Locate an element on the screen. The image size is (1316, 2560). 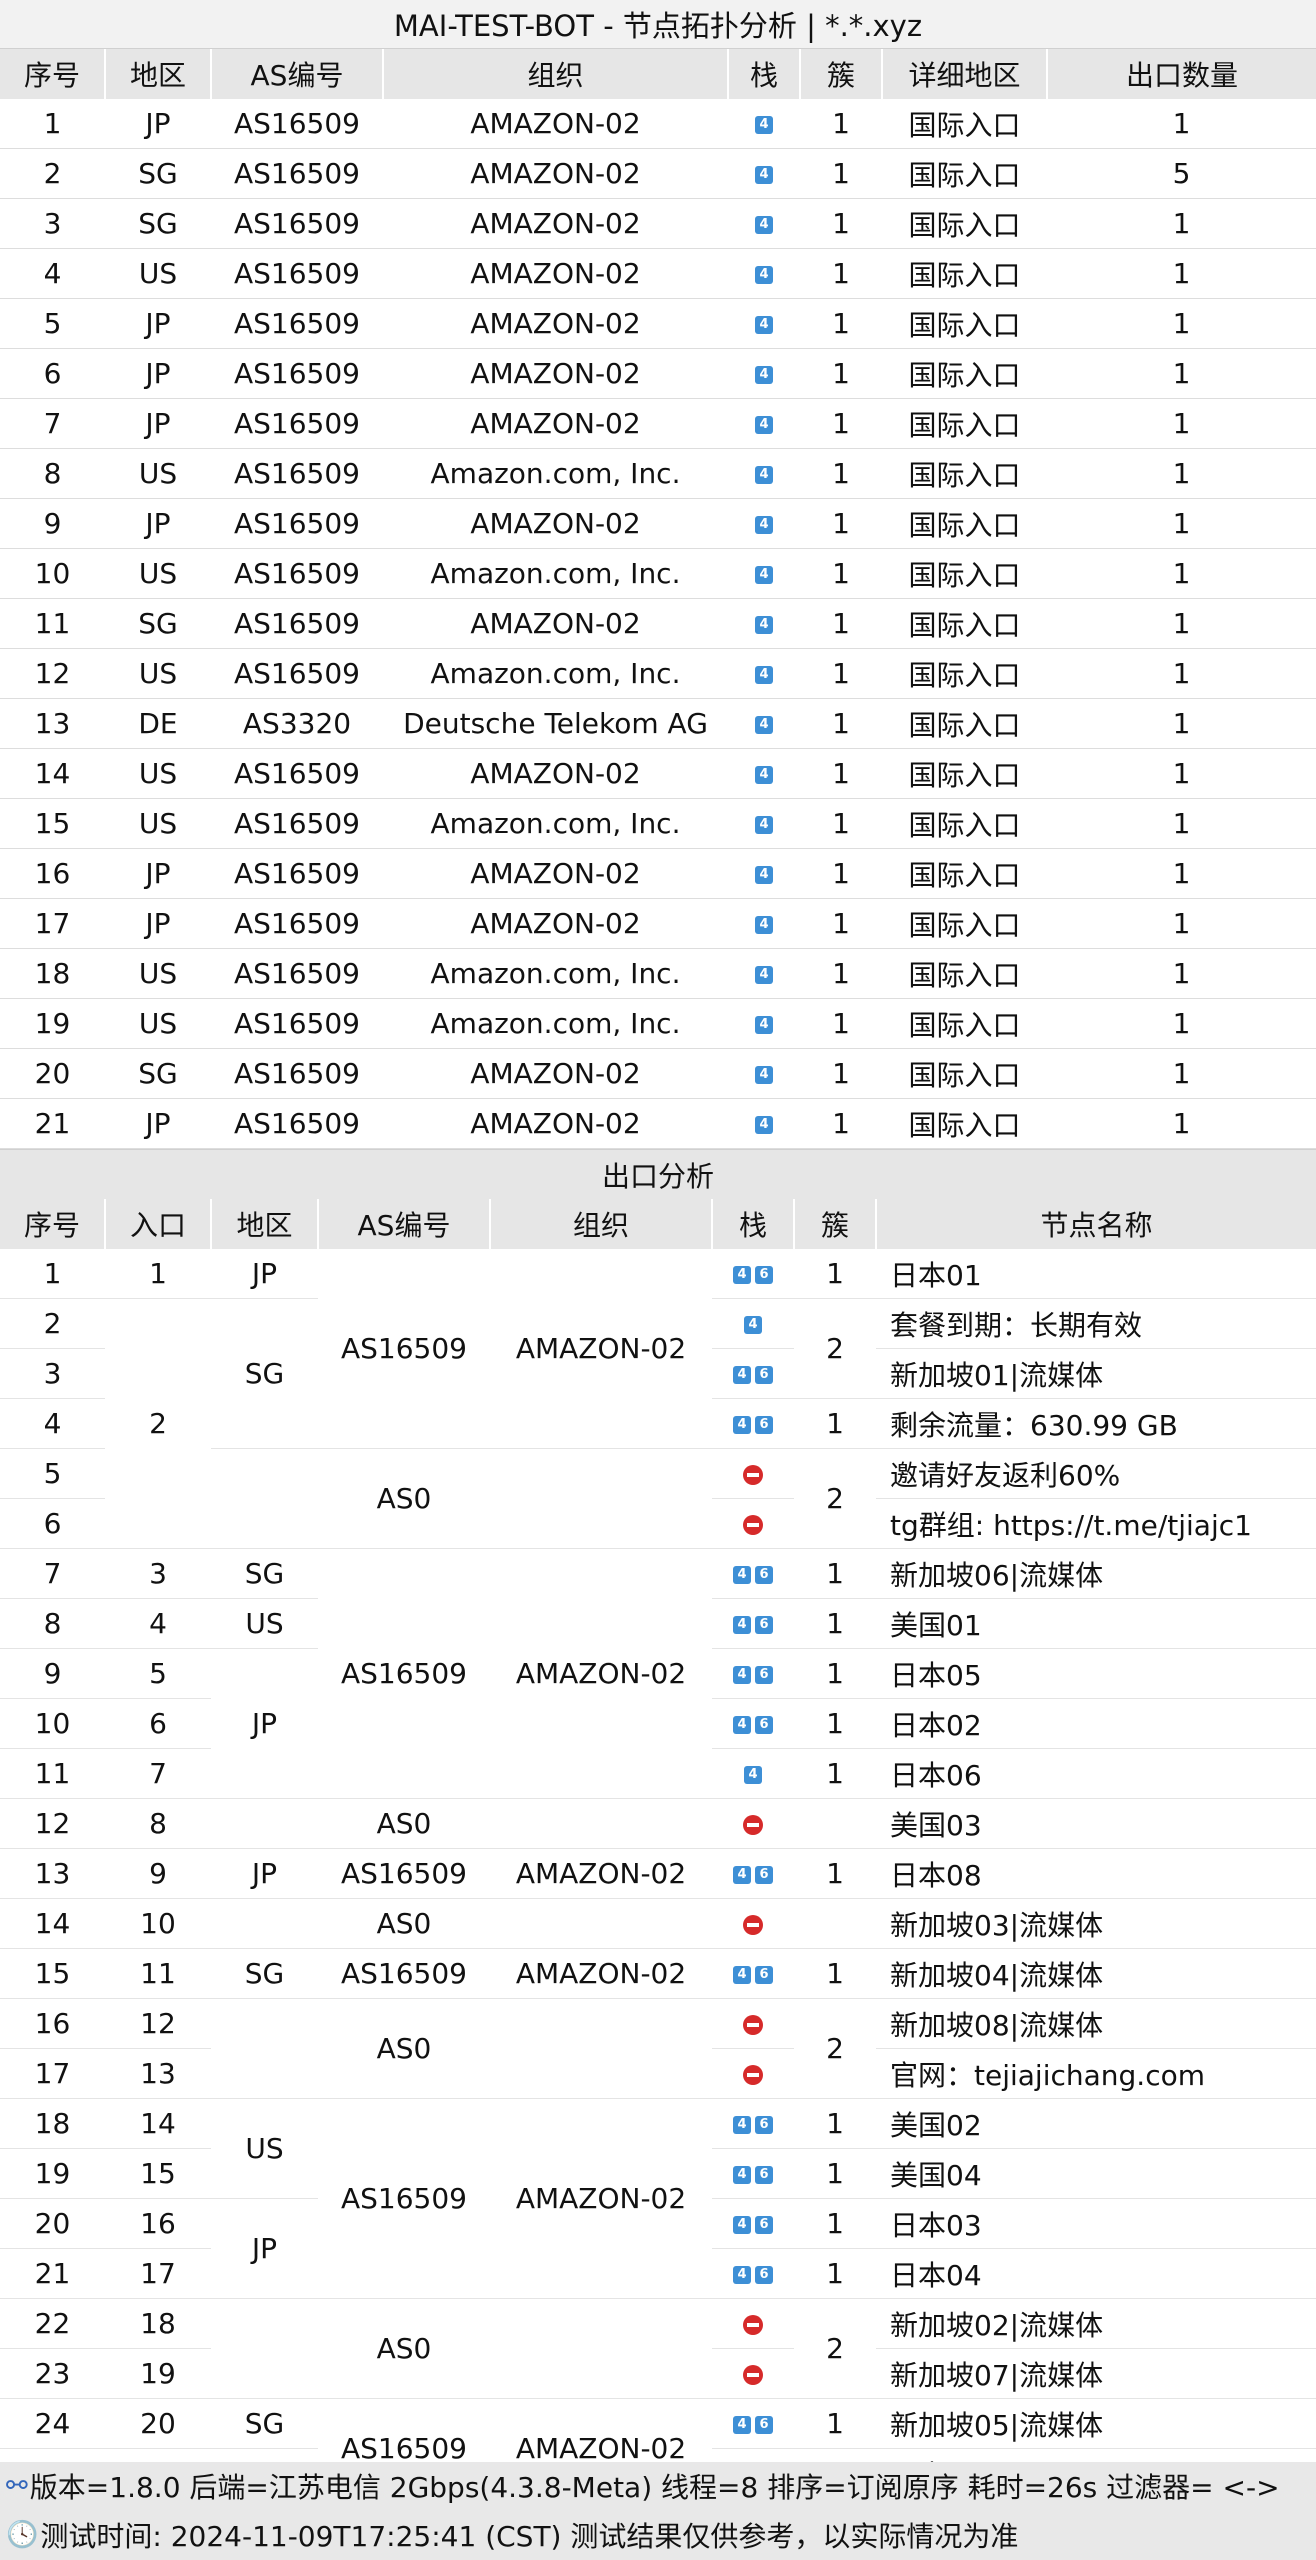
table-cell: 6 is located at coordinates (52, 373).